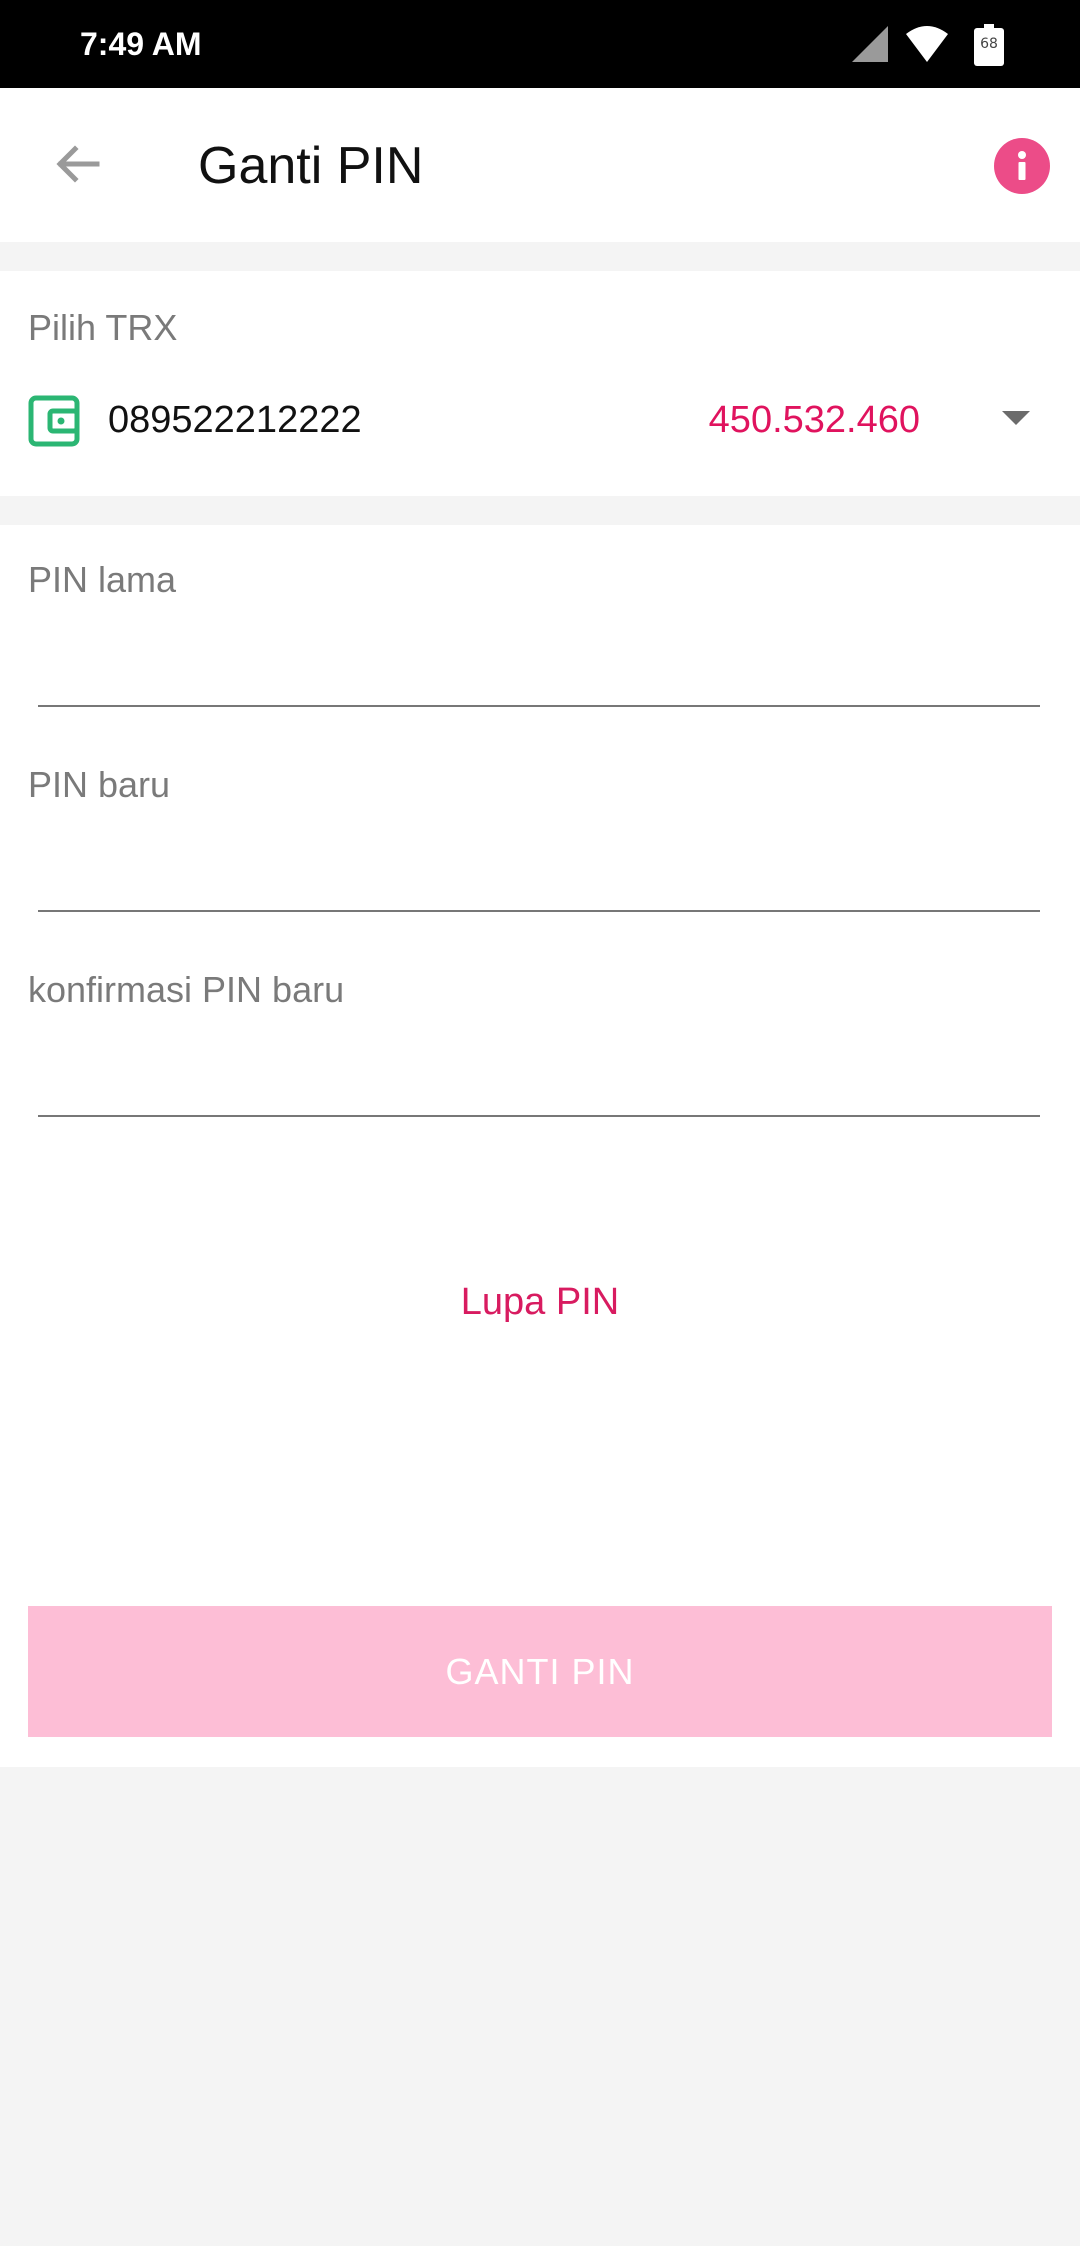 This screenshot has height=2246, width=1080. Describe the element at coordinates (1016, 418) in the screenshot. I see `caret-down-icon` at that location.